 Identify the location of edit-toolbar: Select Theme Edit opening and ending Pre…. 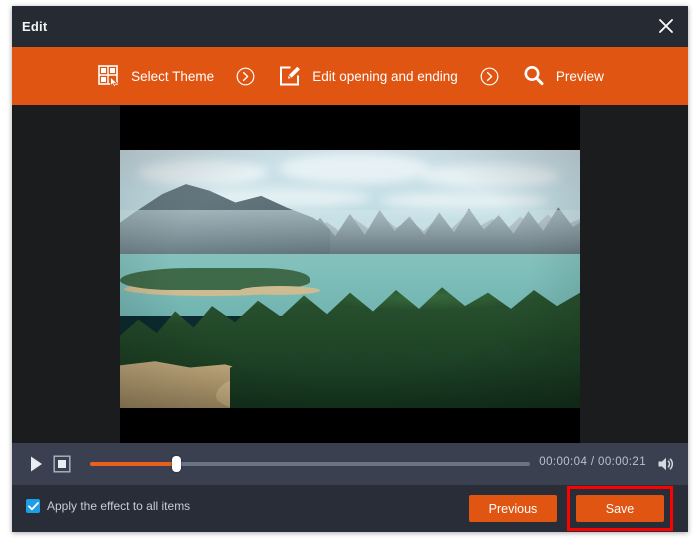
(350, 76).